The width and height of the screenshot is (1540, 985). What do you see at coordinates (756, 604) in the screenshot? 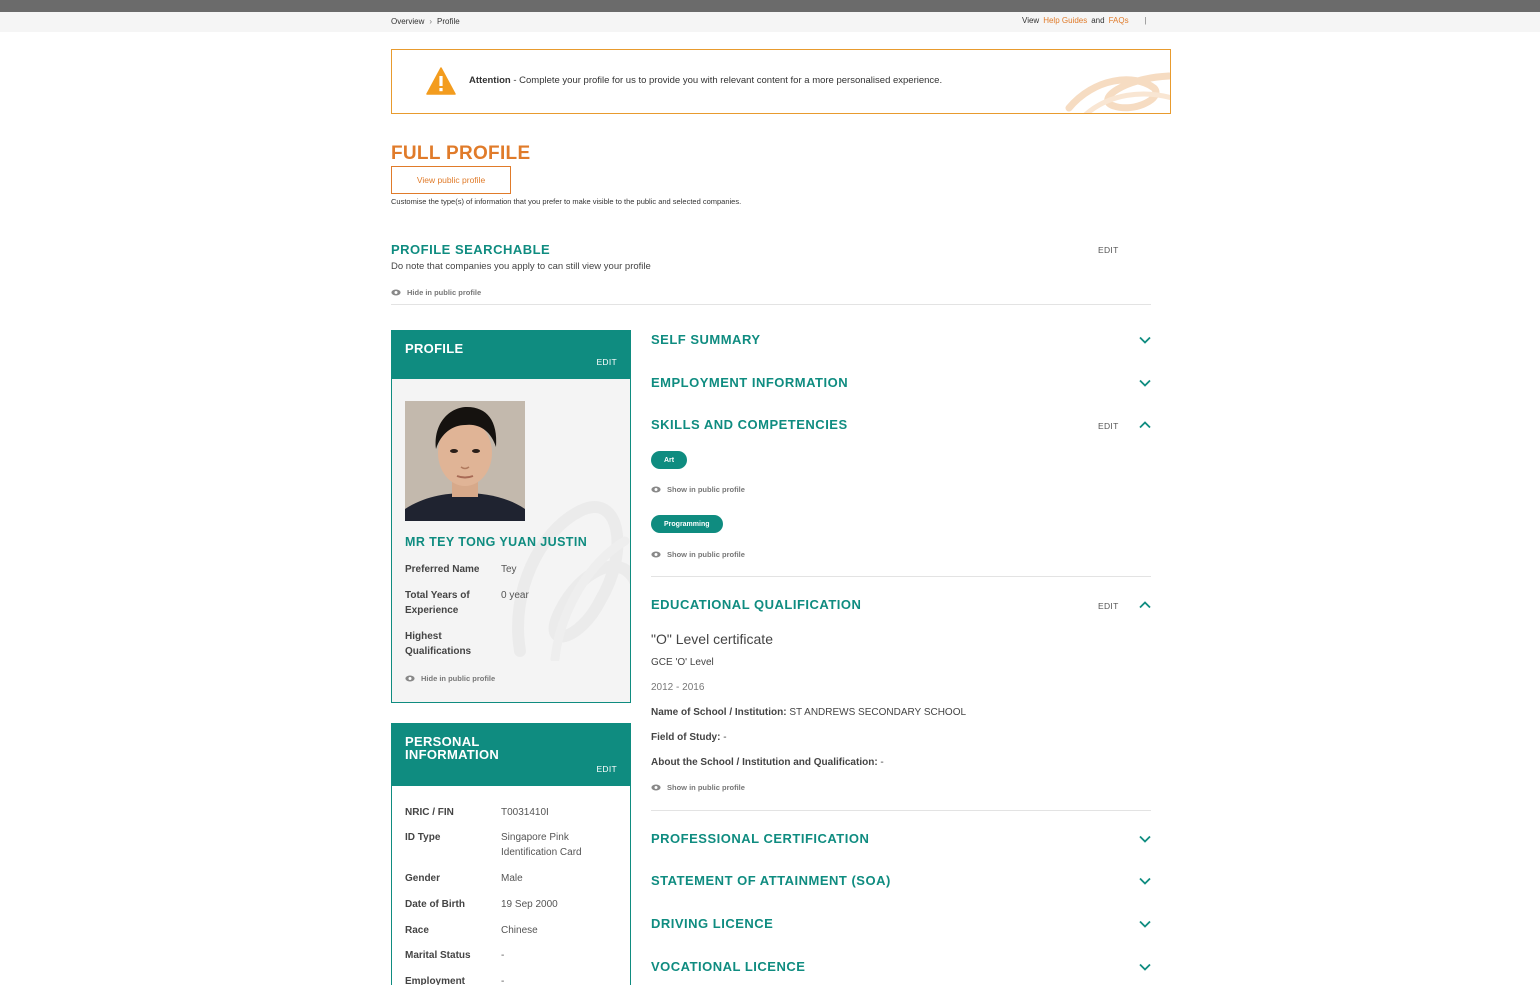
I see `educational-qualification-header: EDUCATIONAL QUALIFICATION` at bounding box center [756, 604].